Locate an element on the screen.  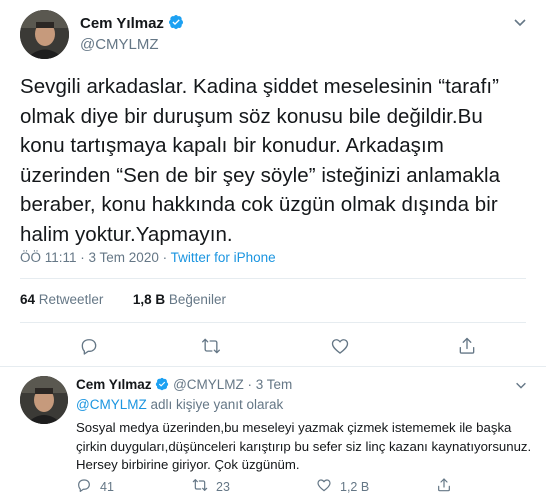
reply-button is located at coordinates (89, 348).